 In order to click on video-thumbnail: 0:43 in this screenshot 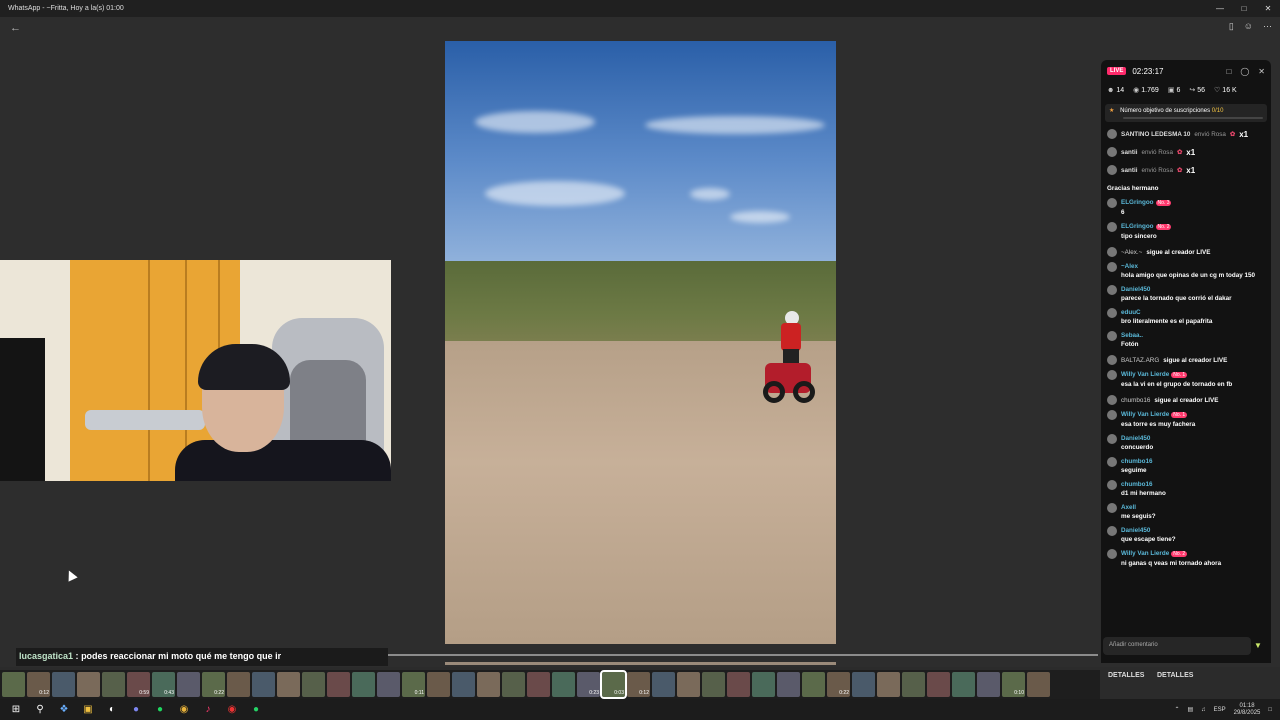, I will do `click(163, 684)`.